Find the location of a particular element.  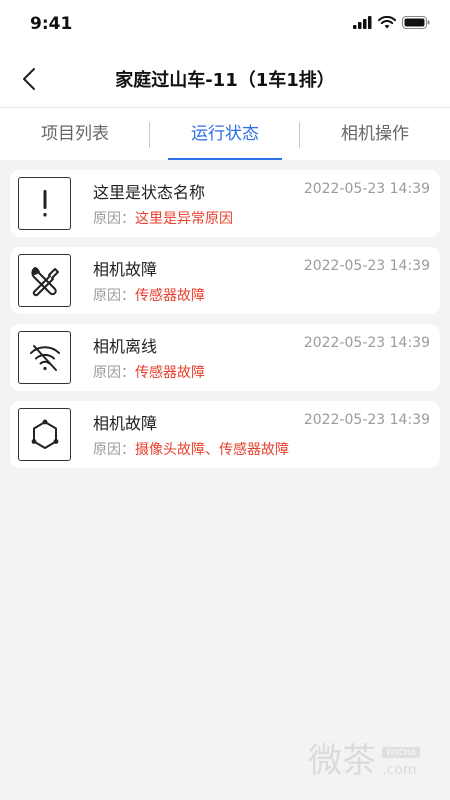

item-reason: 原因：这里是异常原因 is located at coordinates (163, 218).